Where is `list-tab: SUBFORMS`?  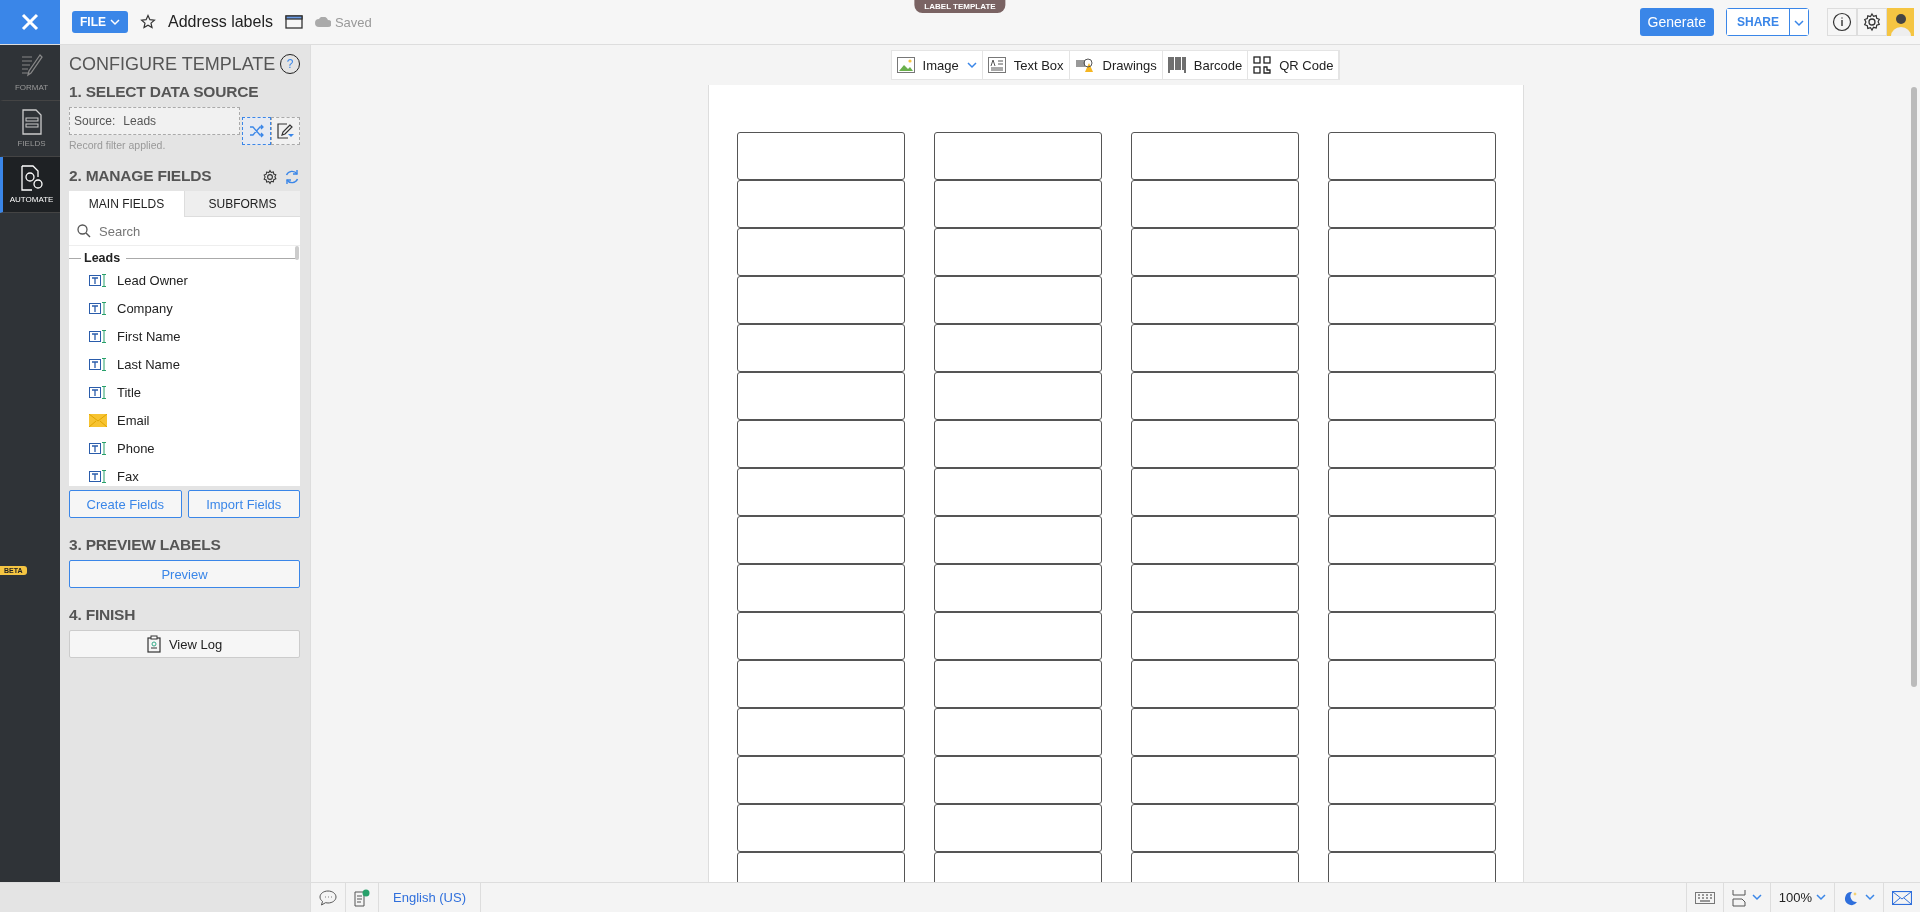
list-tab: SUBFORMS is located at coordinates (242, 204).